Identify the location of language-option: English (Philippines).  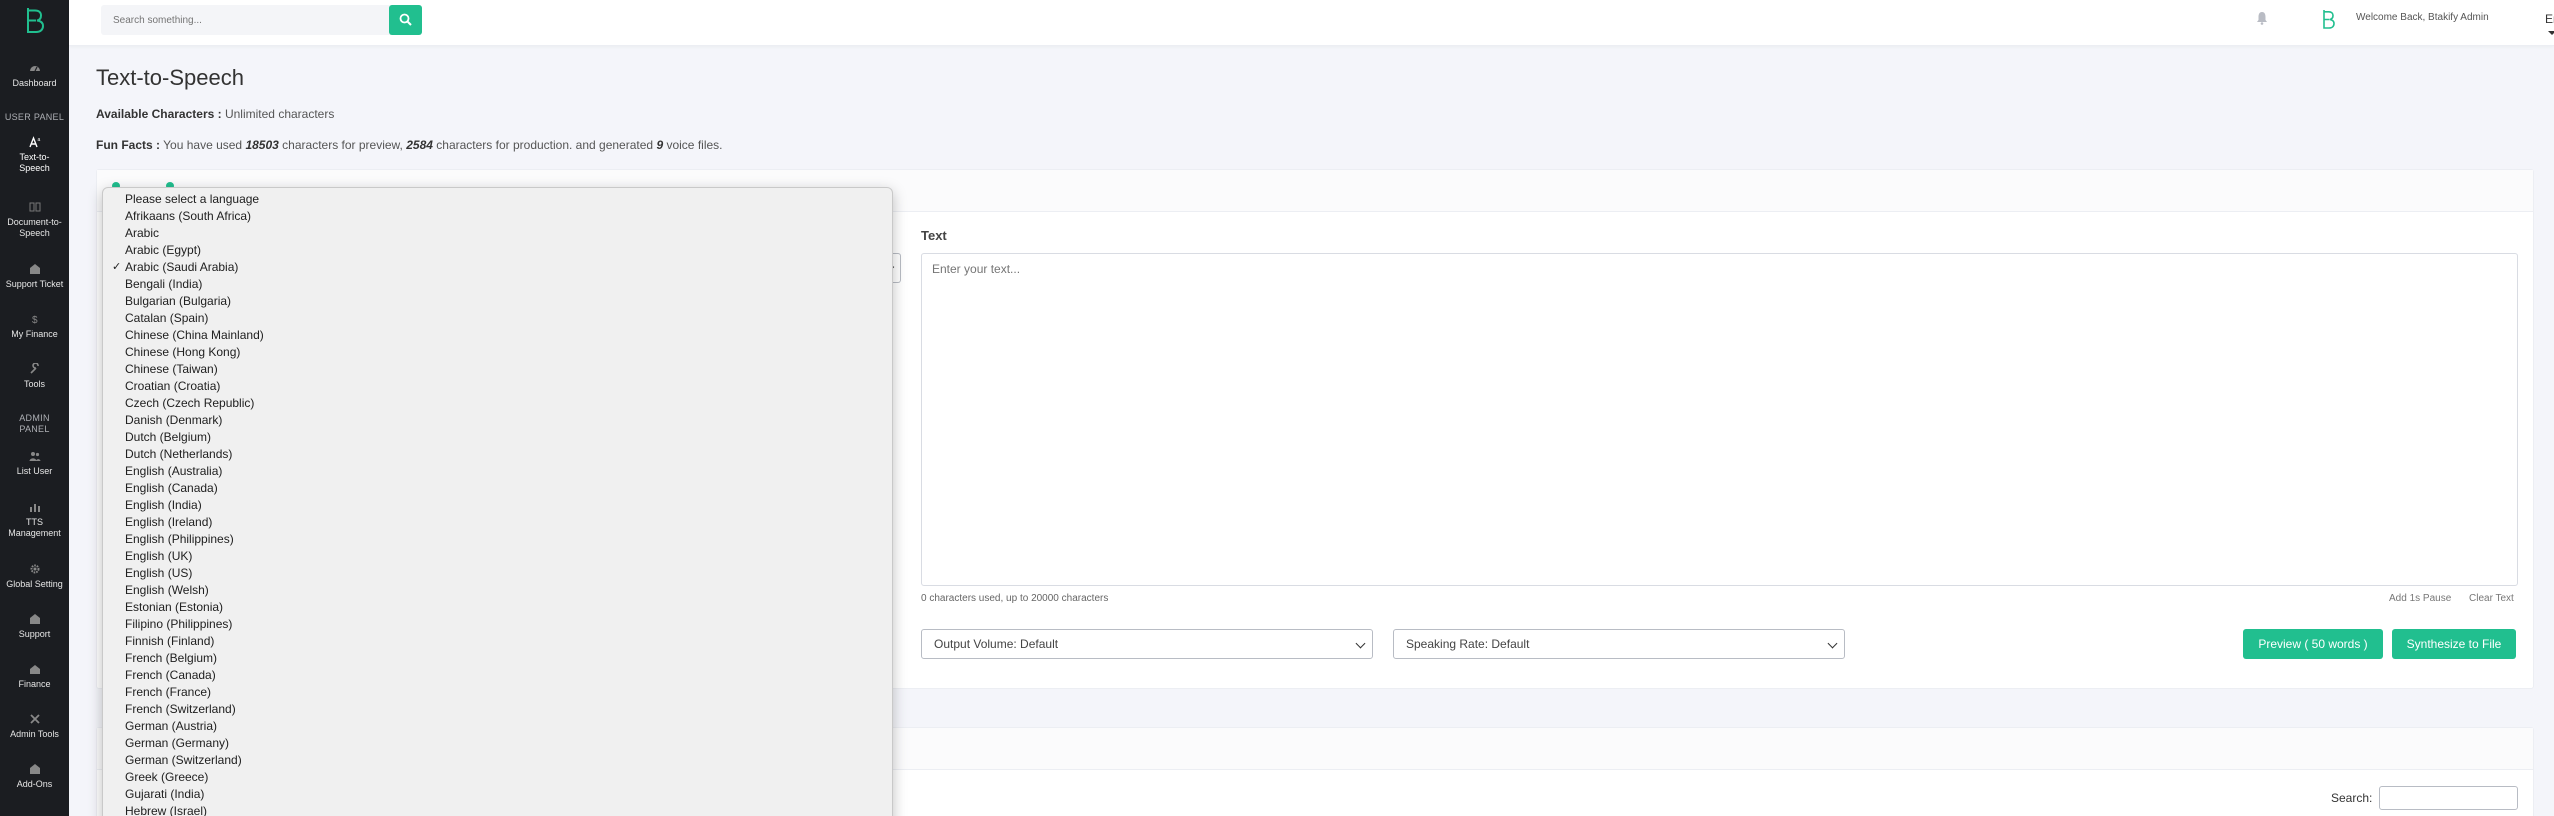
(179, 539).